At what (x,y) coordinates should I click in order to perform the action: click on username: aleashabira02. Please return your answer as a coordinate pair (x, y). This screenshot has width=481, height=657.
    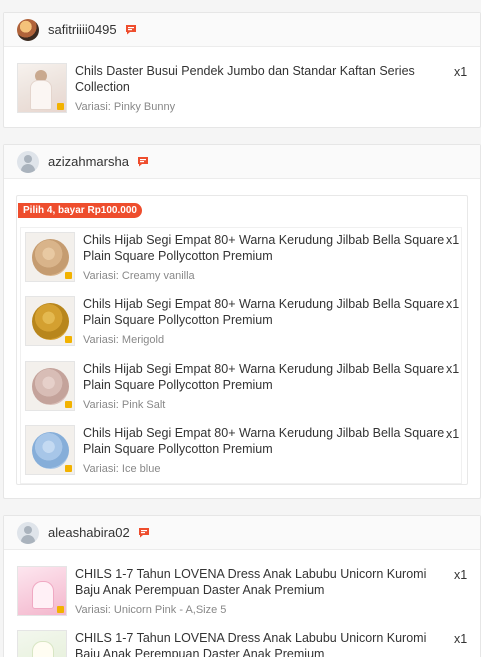
    Looking at the image, I should click on (89, 532).